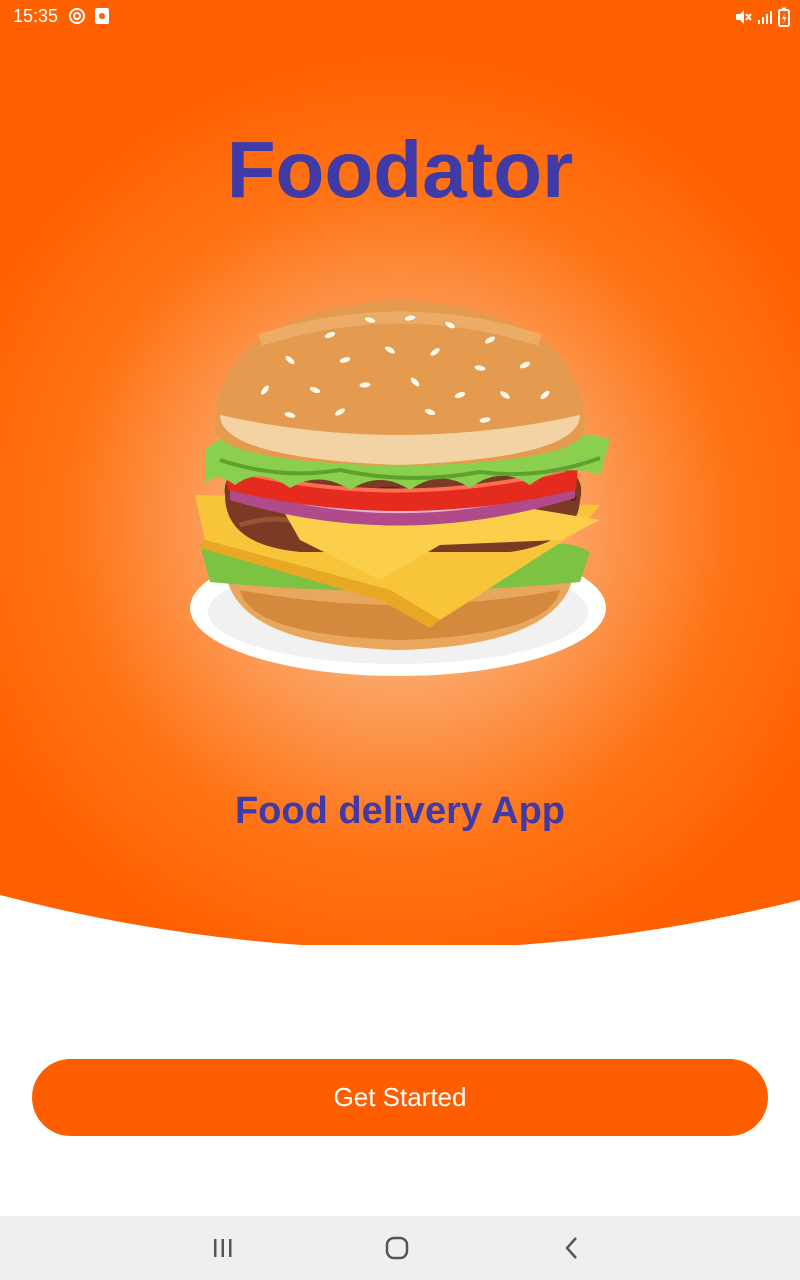 This screenshot has width=800, height=1280. Describe the element at coordinates (400, 811) in the screenshot. I see `app-tagline: Food delivery App` at that location.